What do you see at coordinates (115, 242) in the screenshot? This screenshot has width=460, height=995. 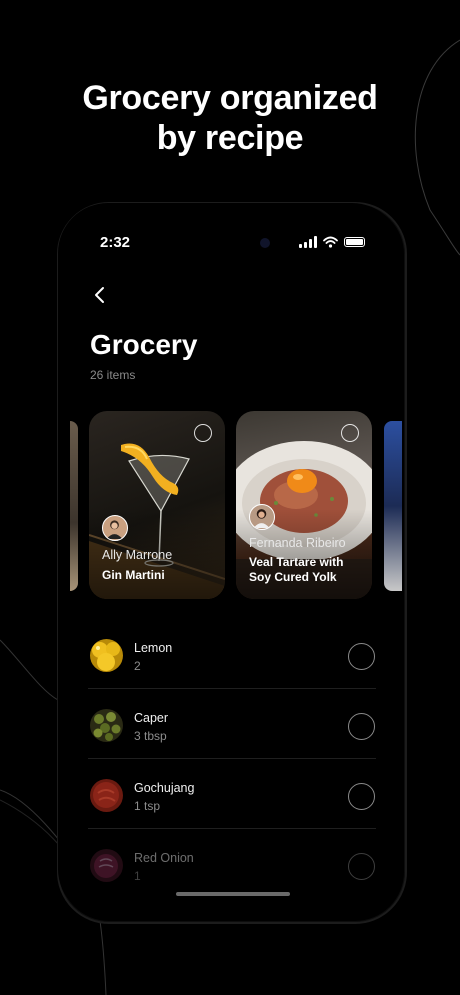 I see `status-time: 2:32` at bounding box center [115, 242].